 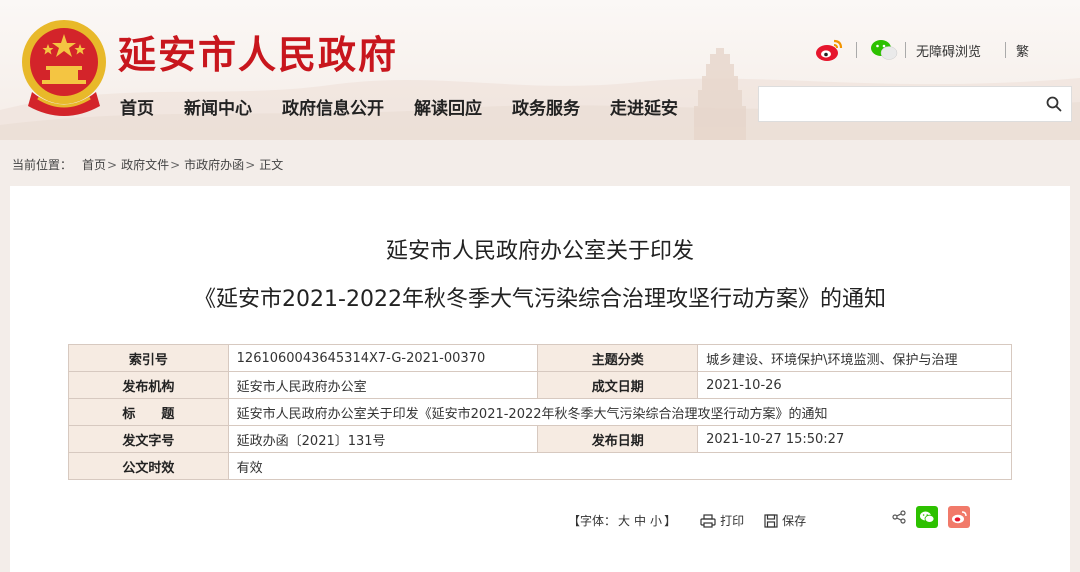 I want to click on breadcrumb-prefix: 当前位置：, so click(x=42, y=165).